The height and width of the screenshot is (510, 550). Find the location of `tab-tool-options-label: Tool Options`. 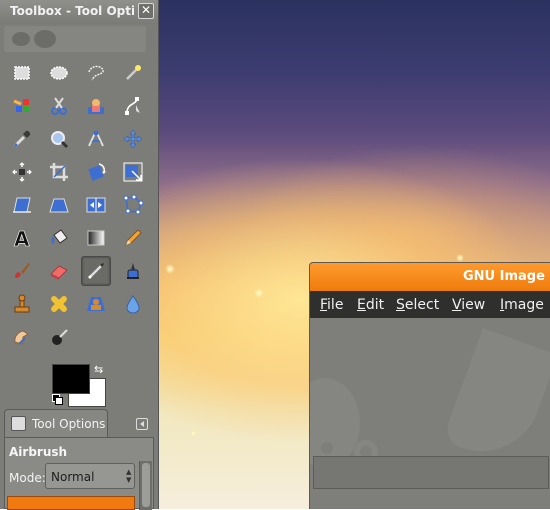

tab-tool-options-label: Tool Options is located at coordinates (69, 424).